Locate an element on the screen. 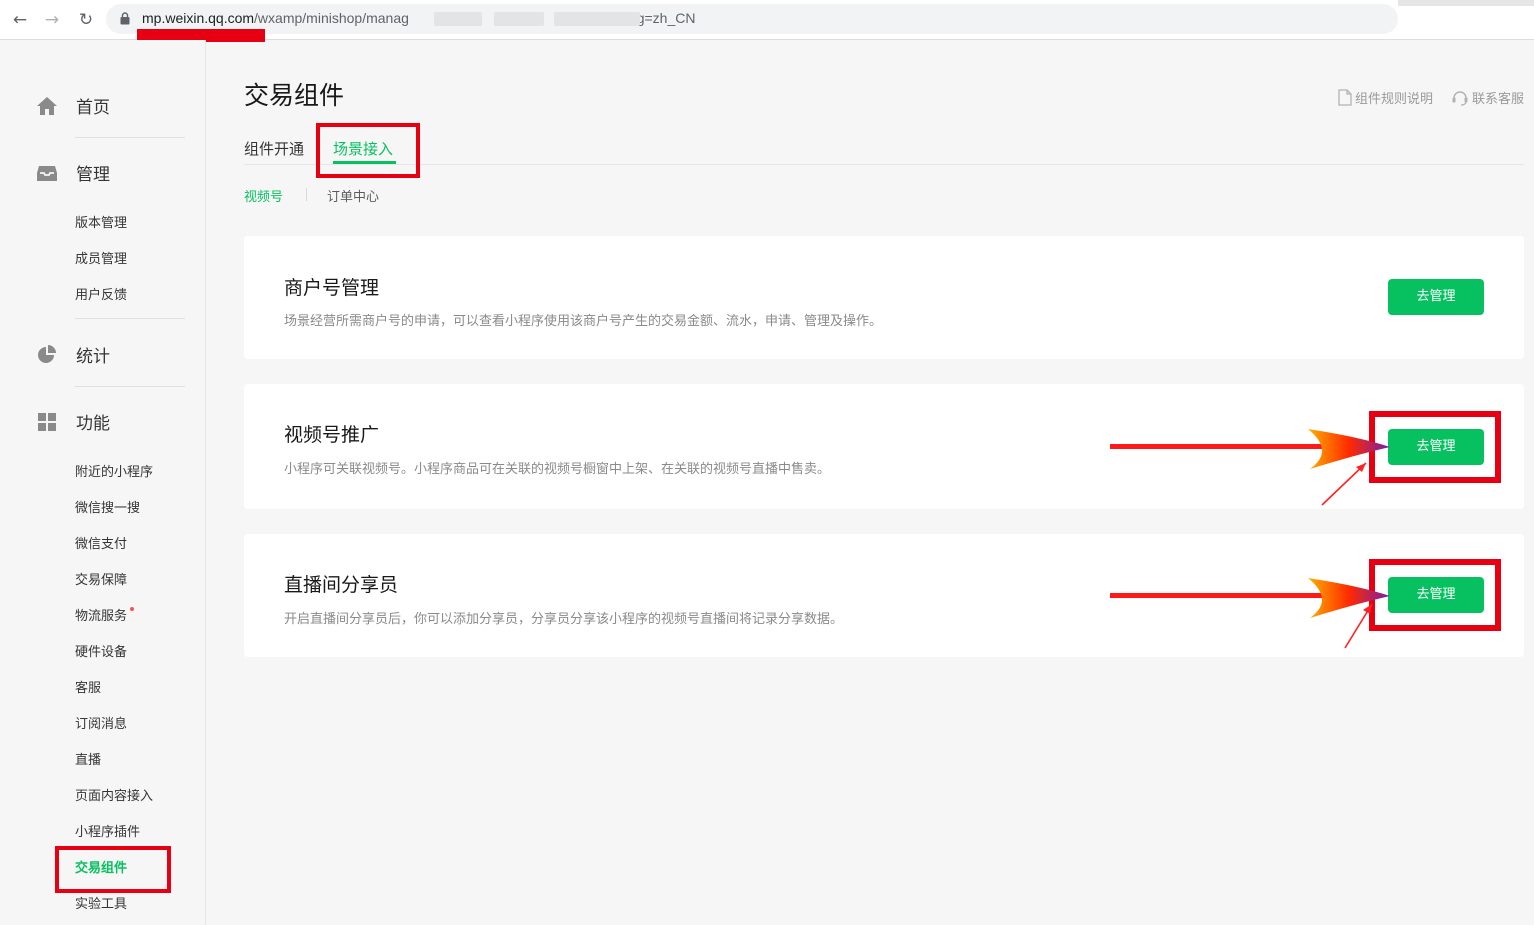  rules-link: 组件规则说明 is located at coordinates (1385, 97).